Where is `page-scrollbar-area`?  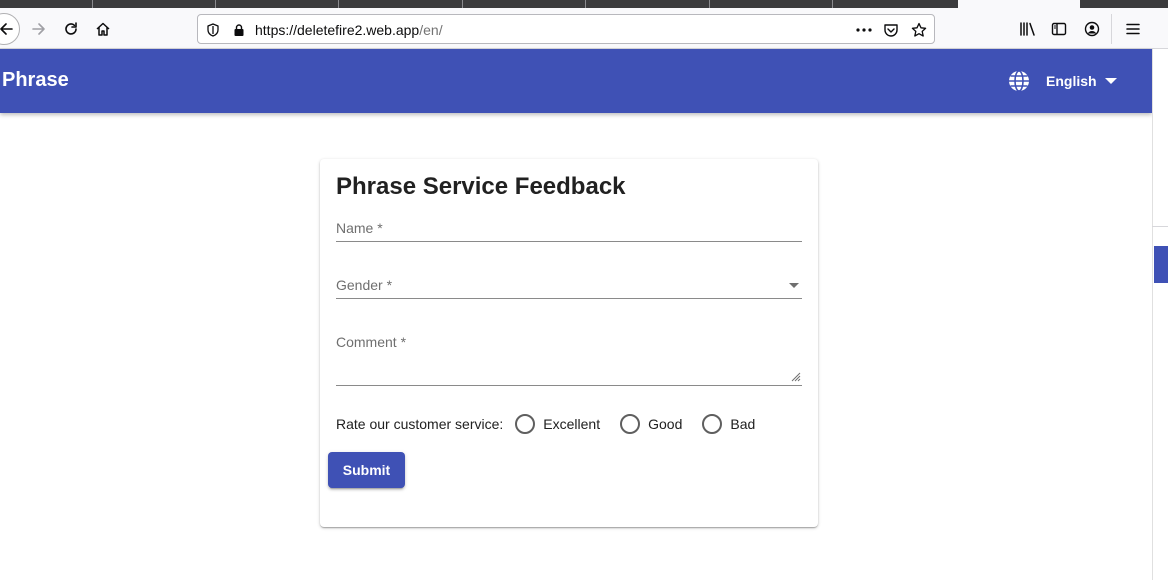
page-scrollbar-area is located at coordinates (1160, 314).